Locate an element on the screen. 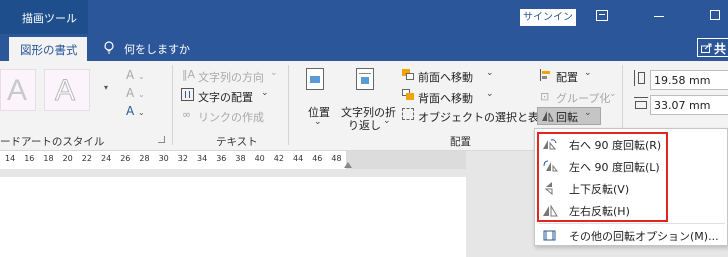 Image resolution: width=728 pixels, height=257 pixels. tab-shape-format-label: 図形の書式 is located at coordinates (49, 50).